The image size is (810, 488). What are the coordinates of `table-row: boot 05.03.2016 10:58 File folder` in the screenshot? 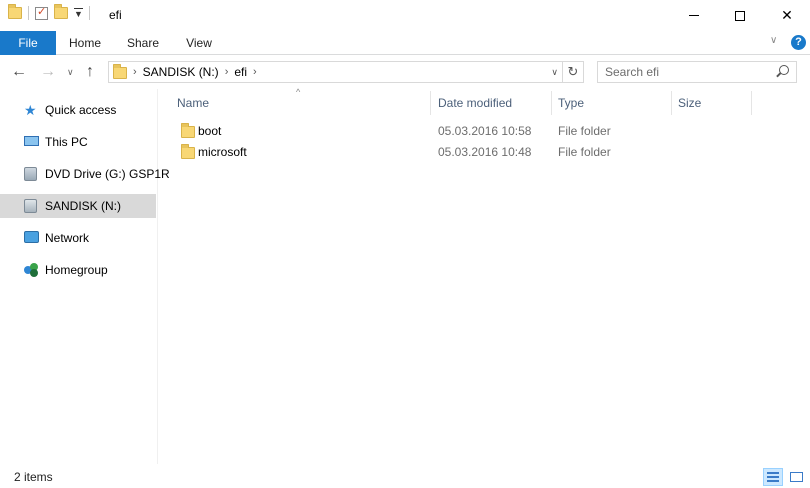 It's located at (461, 131).